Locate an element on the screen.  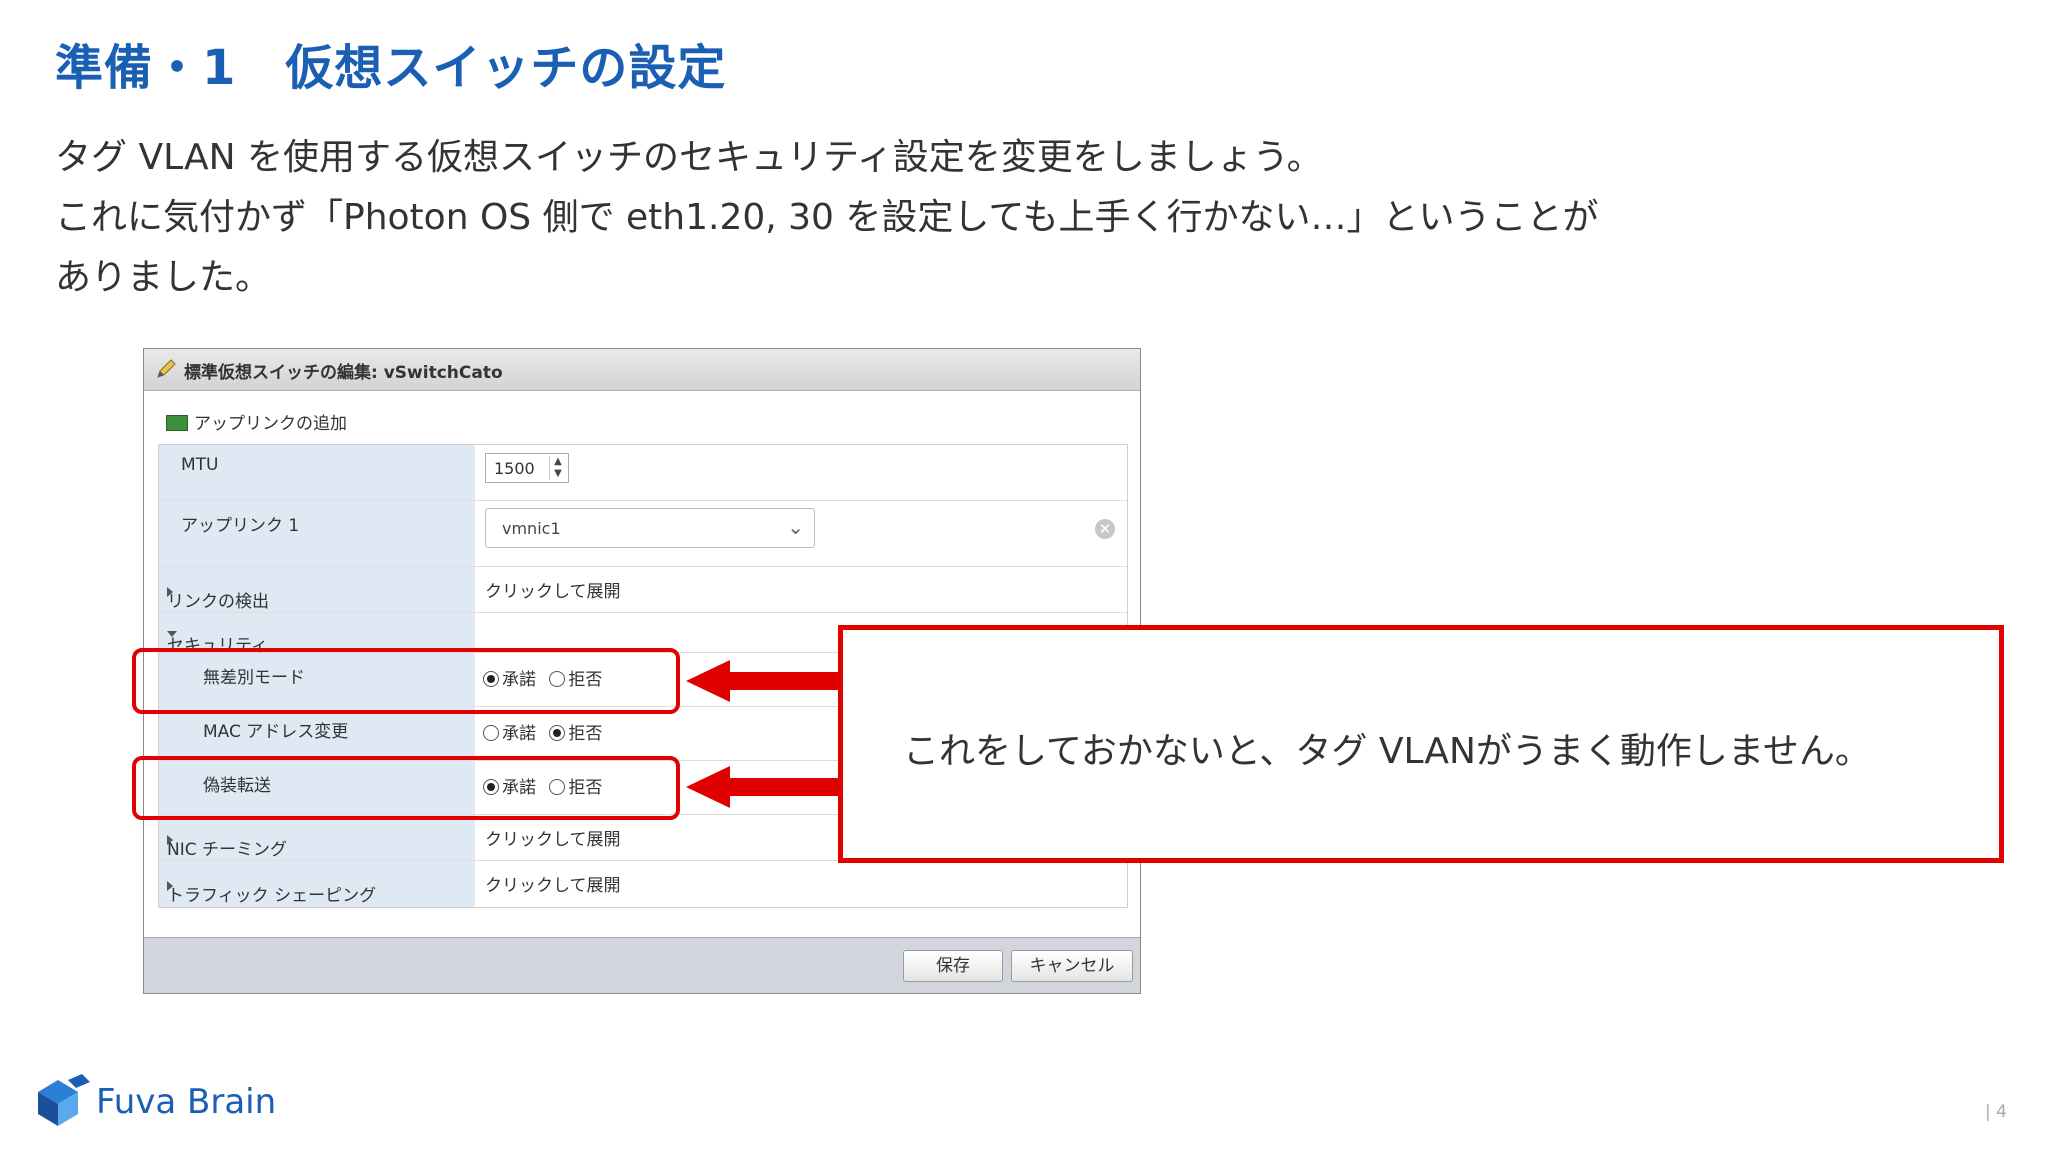
uplink-select-value: vmnic1 is located at coordinates (531, 528).